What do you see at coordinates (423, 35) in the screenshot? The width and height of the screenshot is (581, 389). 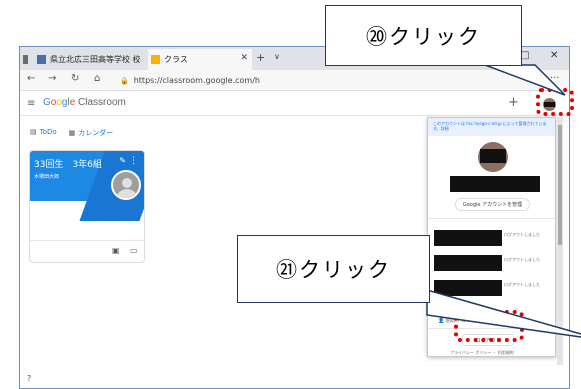 I see `callout-text: ⑳クリック` at bounding box center [423, 35].